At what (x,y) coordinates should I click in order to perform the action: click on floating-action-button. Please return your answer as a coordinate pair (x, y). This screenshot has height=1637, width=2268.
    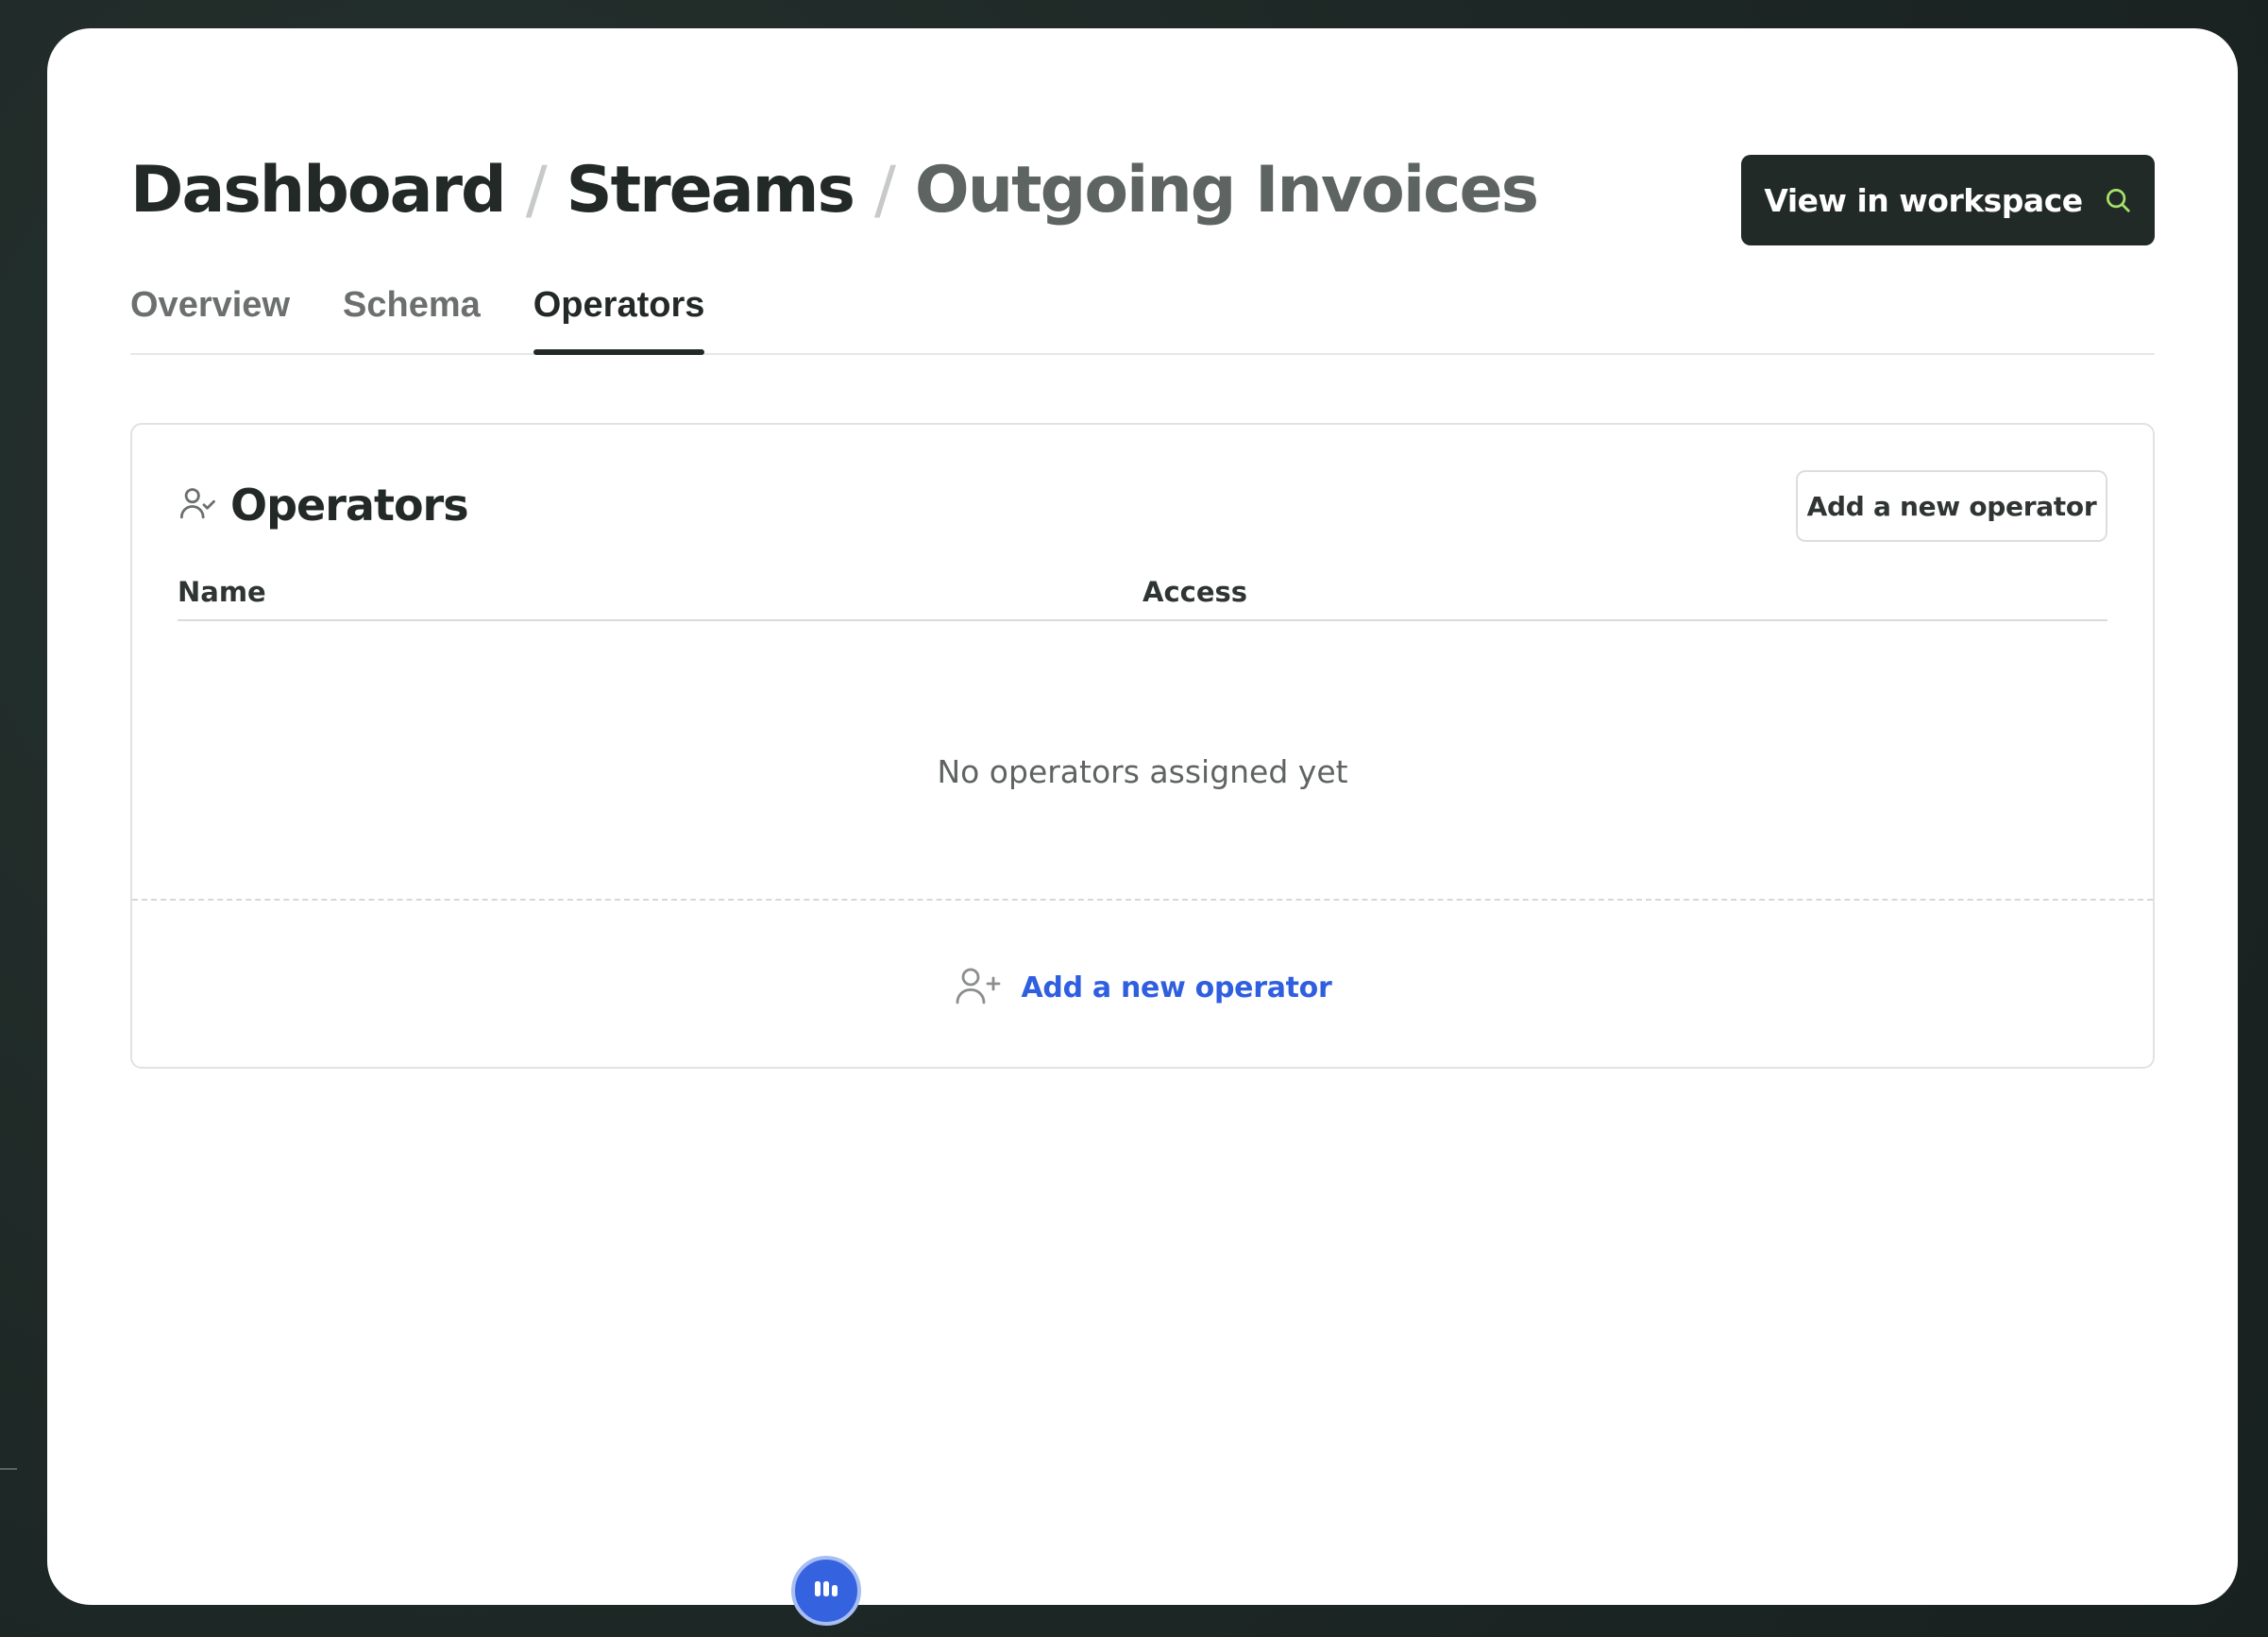
    Looking at the image, I should click on (826, 1591).